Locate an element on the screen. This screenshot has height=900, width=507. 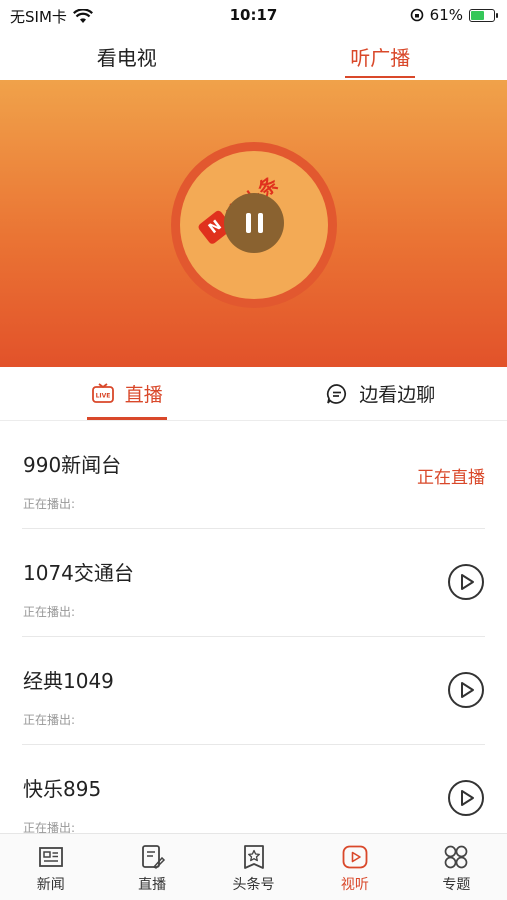
nav-news: 新闻 is located at coordinates (50, 867).